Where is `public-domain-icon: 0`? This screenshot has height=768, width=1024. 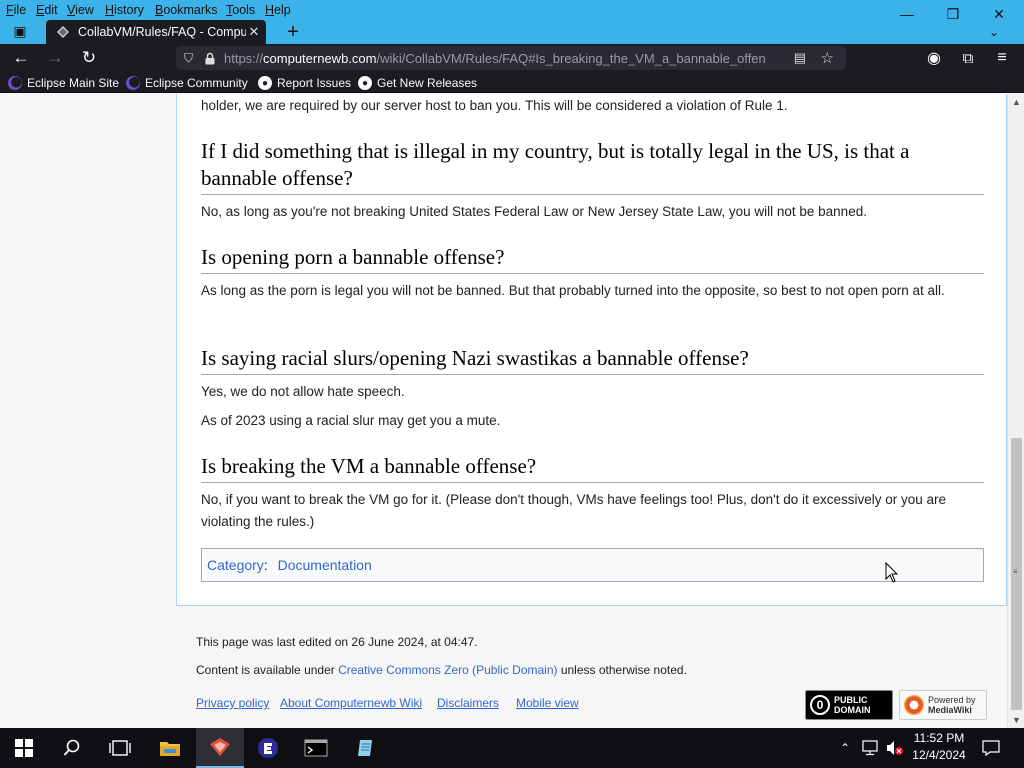 public-domain-icon: 0 is located at coordinates (820, 705).